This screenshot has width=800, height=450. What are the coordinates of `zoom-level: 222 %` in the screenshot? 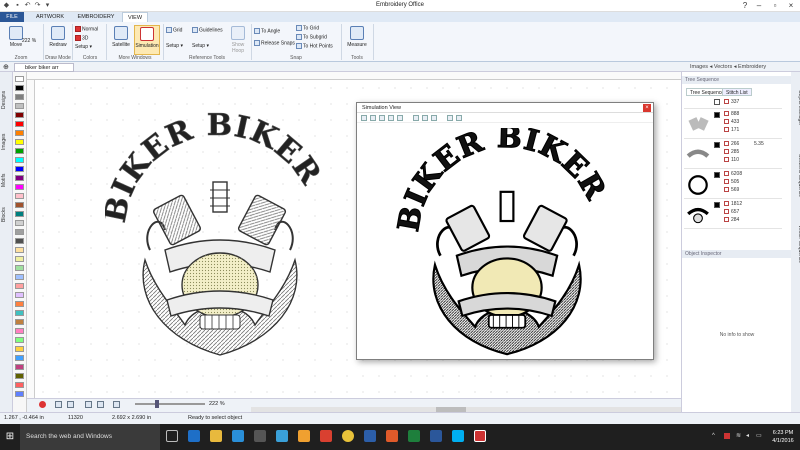 It's located at (217, 404).